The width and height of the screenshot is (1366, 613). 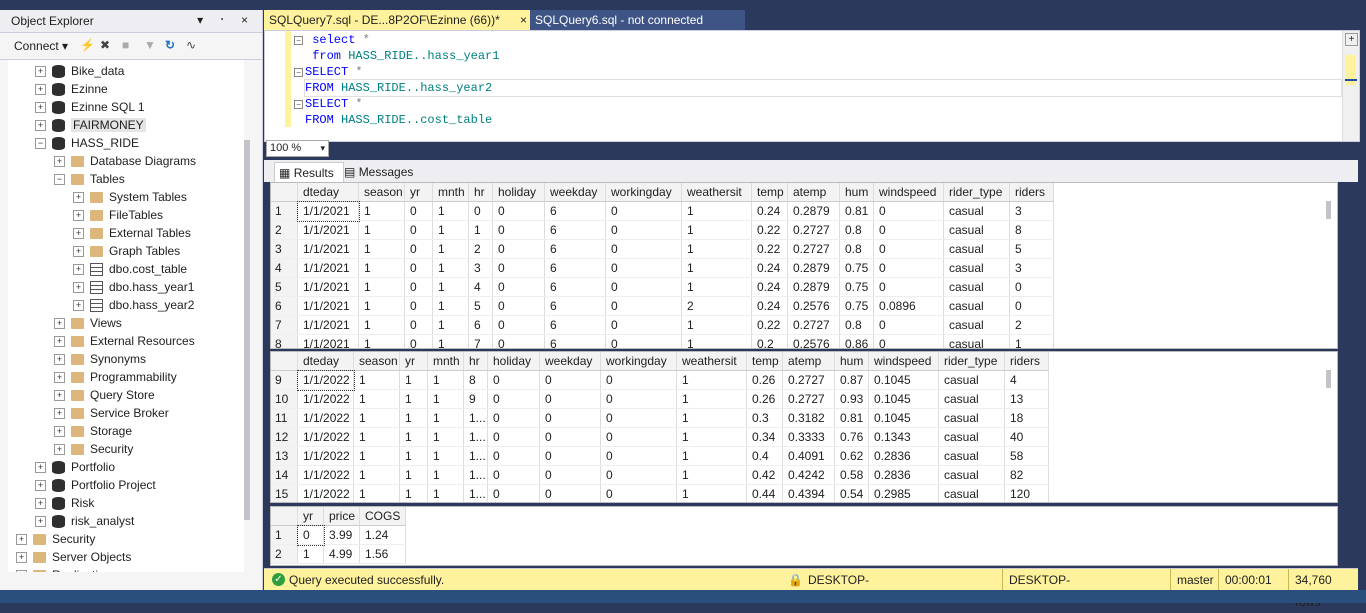 I want to click on tree-node: + Replication, so click(x=63, y=569).